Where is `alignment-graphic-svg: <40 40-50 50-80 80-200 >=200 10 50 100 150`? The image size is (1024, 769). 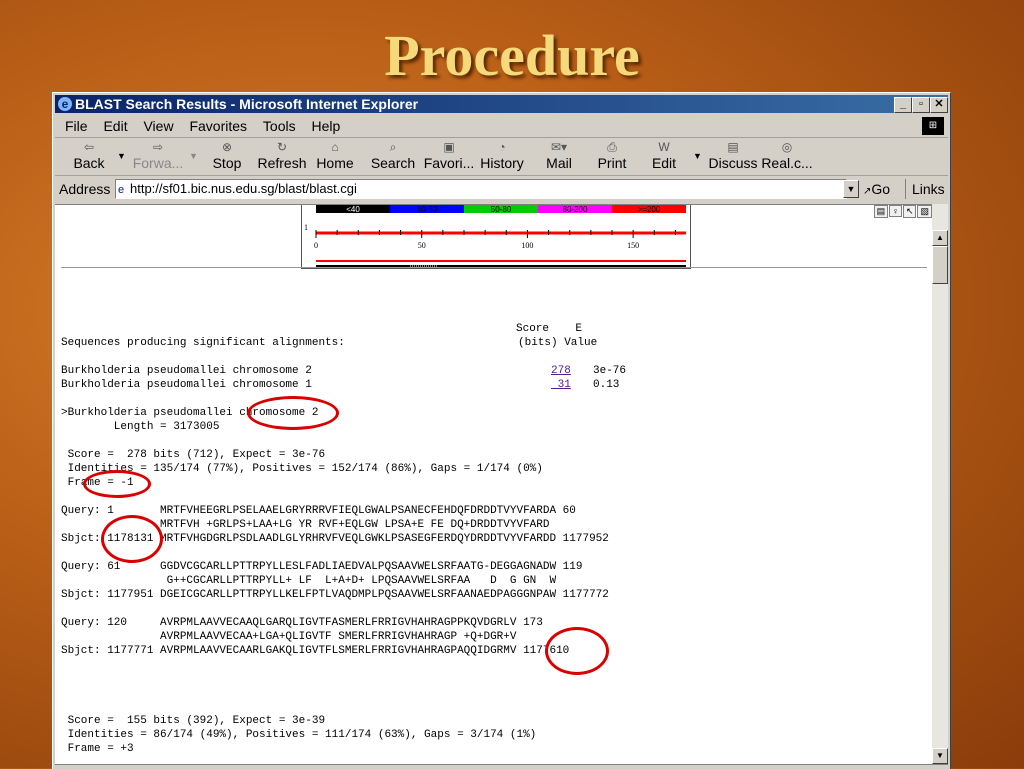
alignment-graphic-svg: <40 40-50 50-80 80-200 >=200 10 50 100 150 is located at coordinates (495, 236).